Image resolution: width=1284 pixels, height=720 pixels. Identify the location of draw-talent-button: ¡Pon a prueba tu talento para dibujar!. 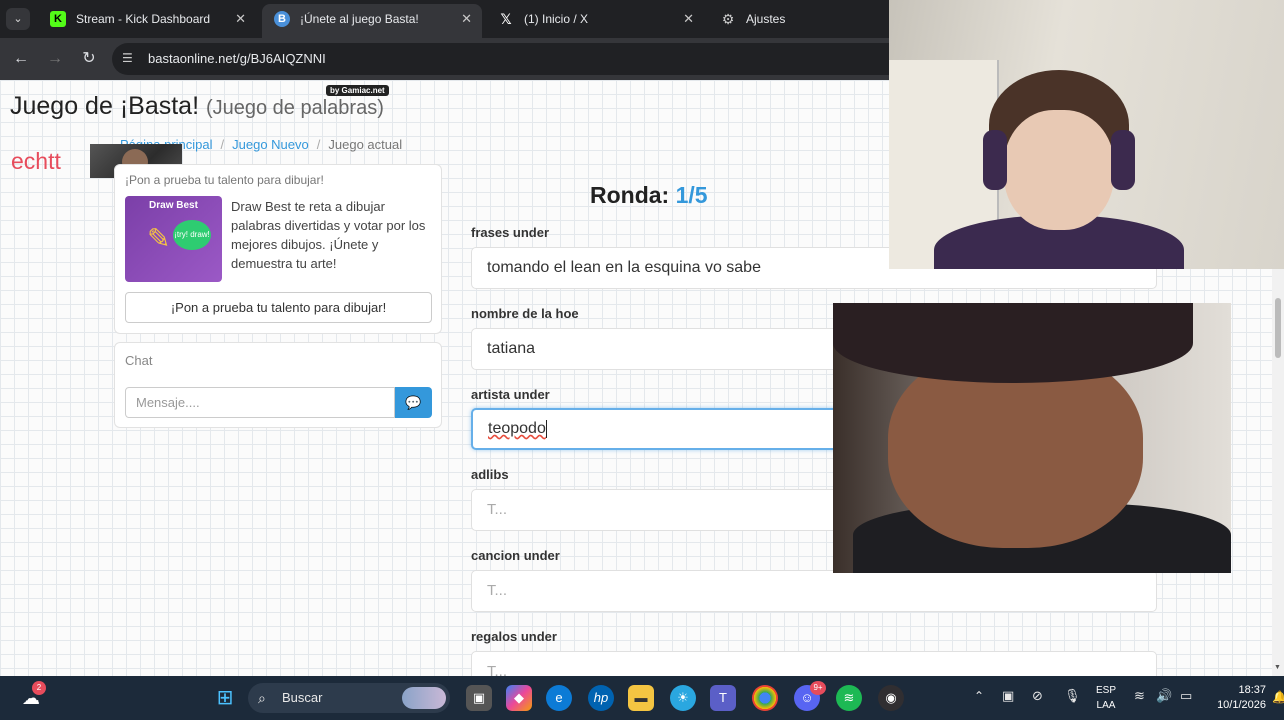
(278, 307).